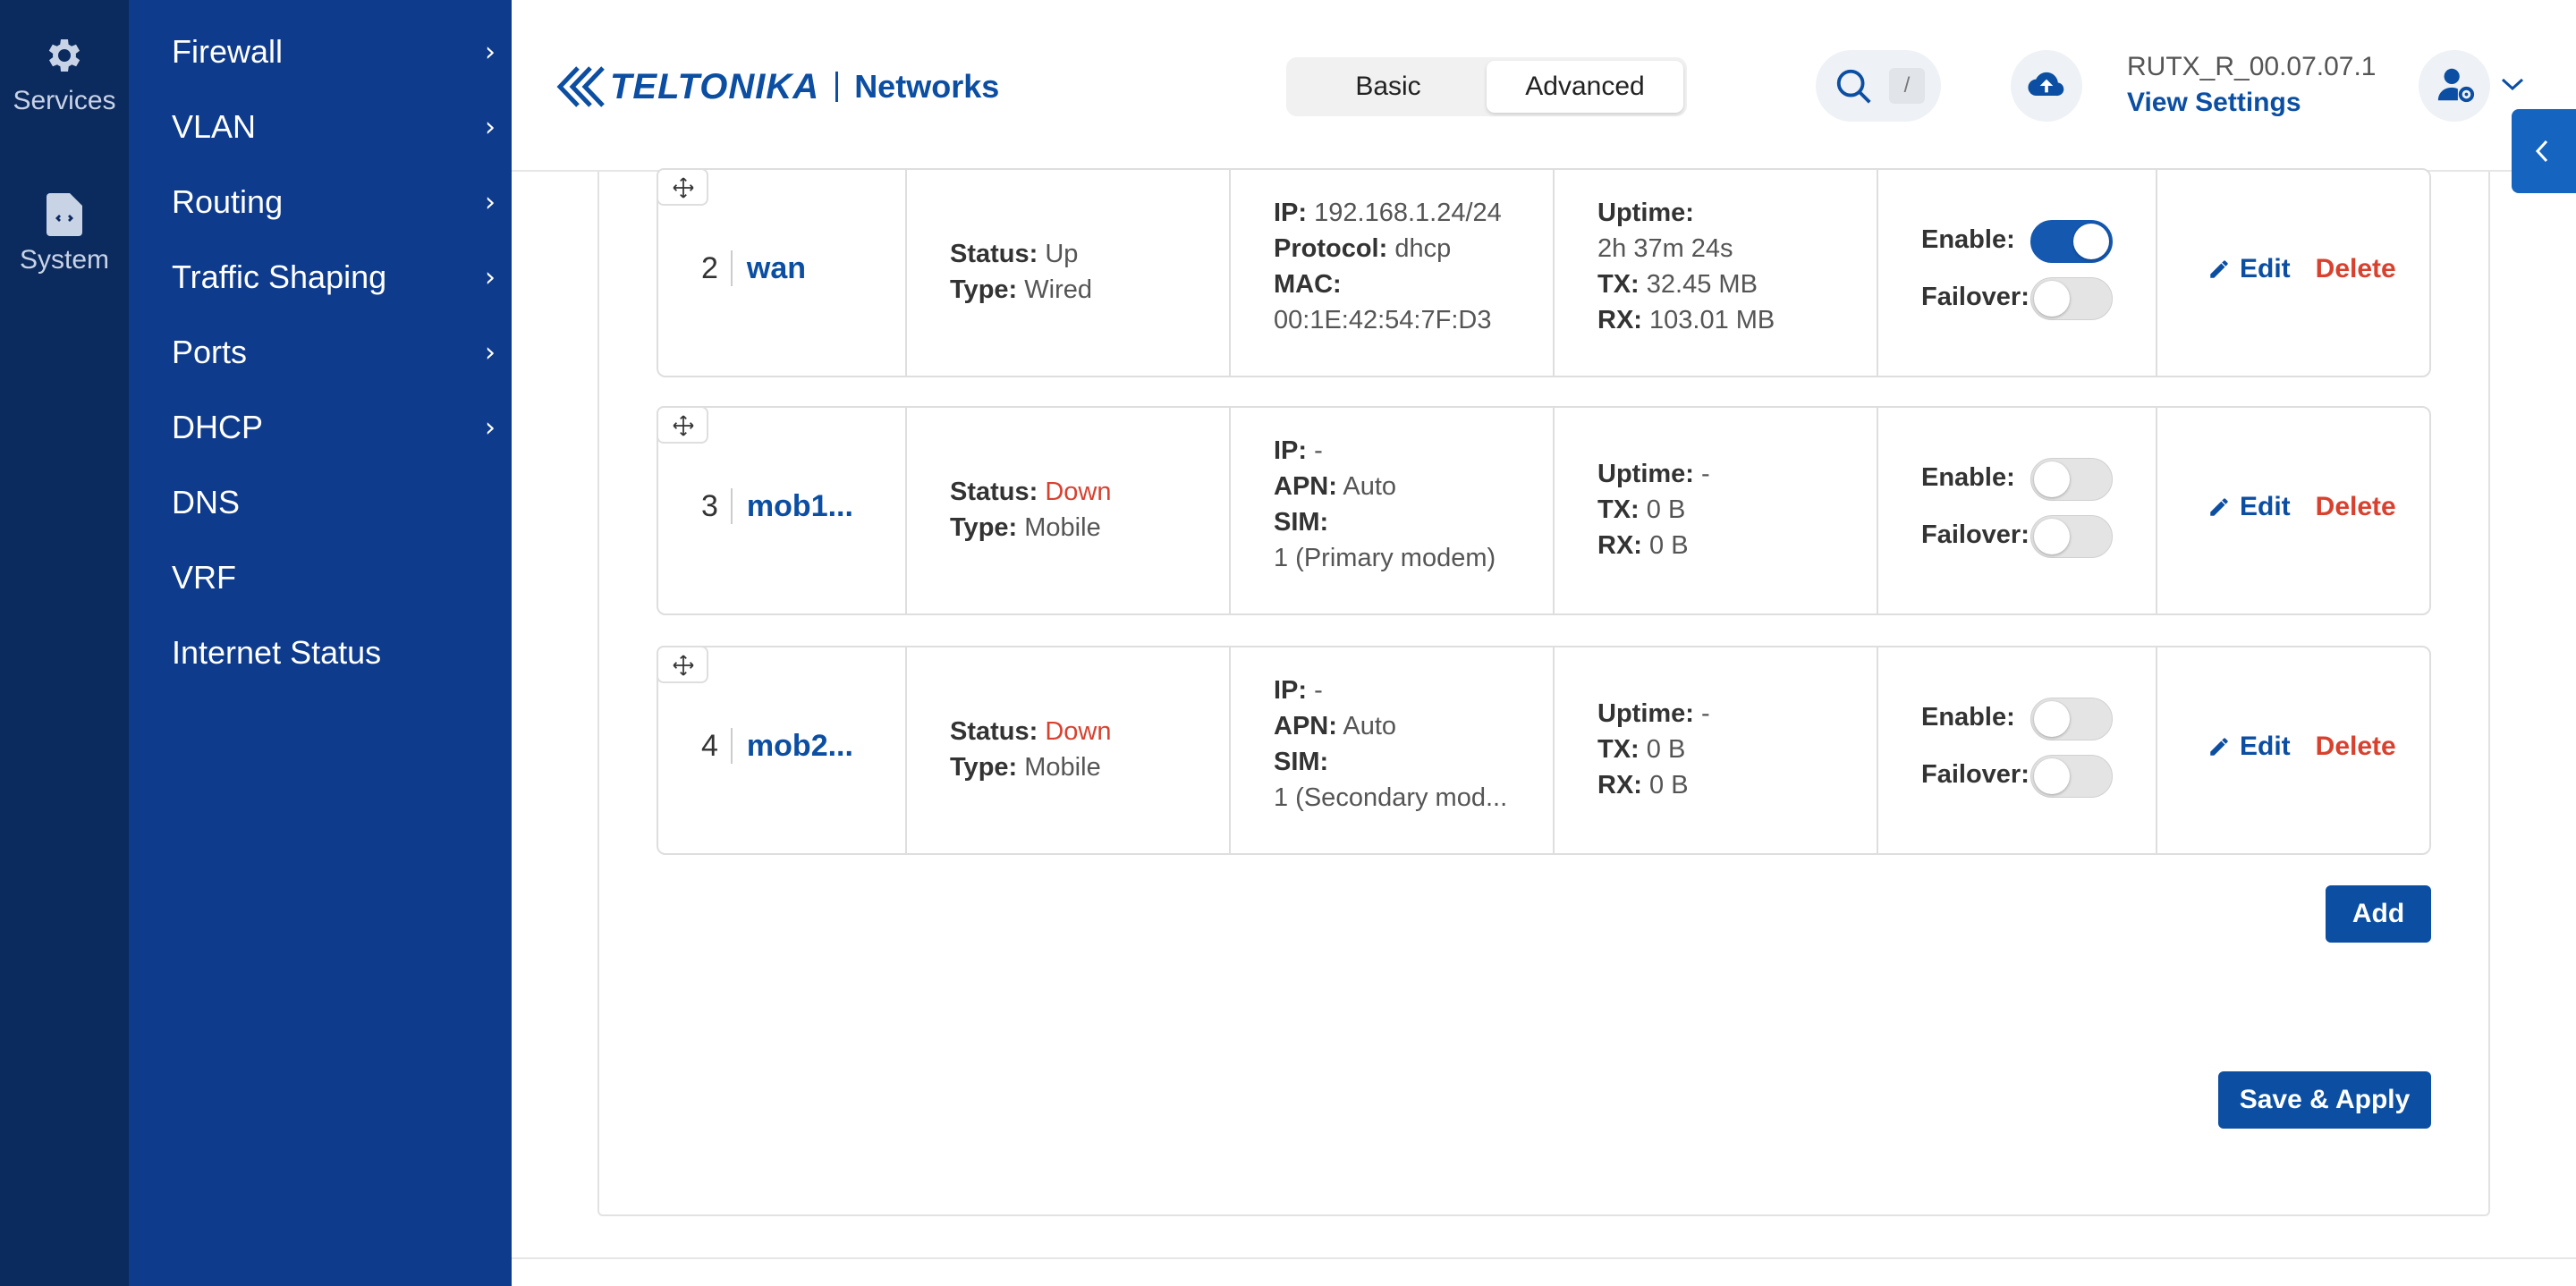 This screenshot has height=1286, width=2576. Describe the element at coordinates (337, 578) in the screenshot. I see `sidebar-item-vrf: VRF` at that location.